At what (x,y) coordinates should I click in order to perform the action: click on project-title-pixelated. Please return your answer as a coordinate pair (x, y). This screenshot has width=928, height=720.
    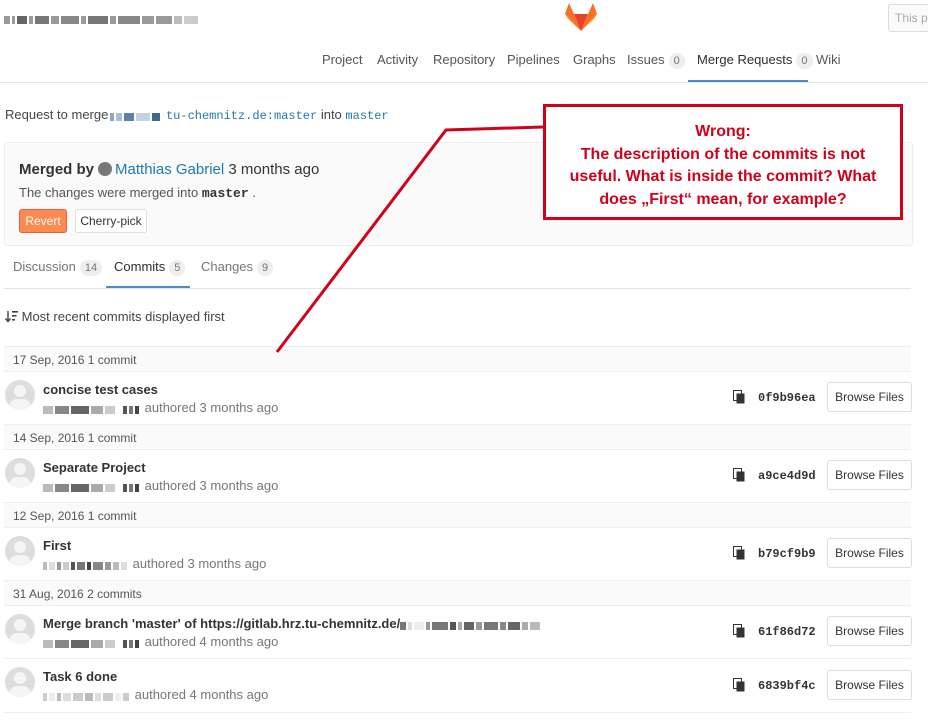
    Looking at the image, I should click on (102, 18).